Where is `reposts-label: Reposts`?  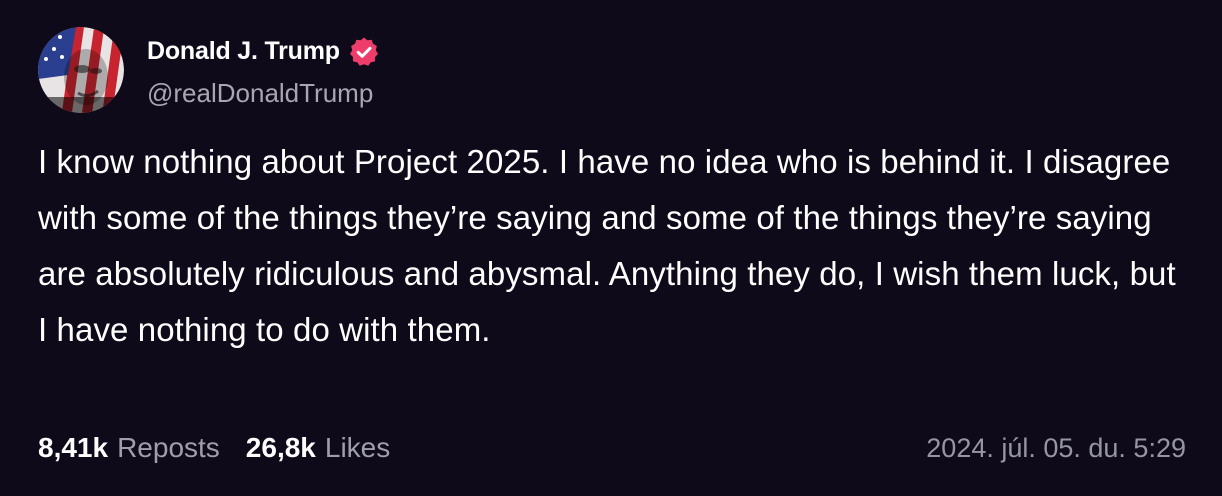 reposts-label: Reposts is located at coordinates (168, 447).